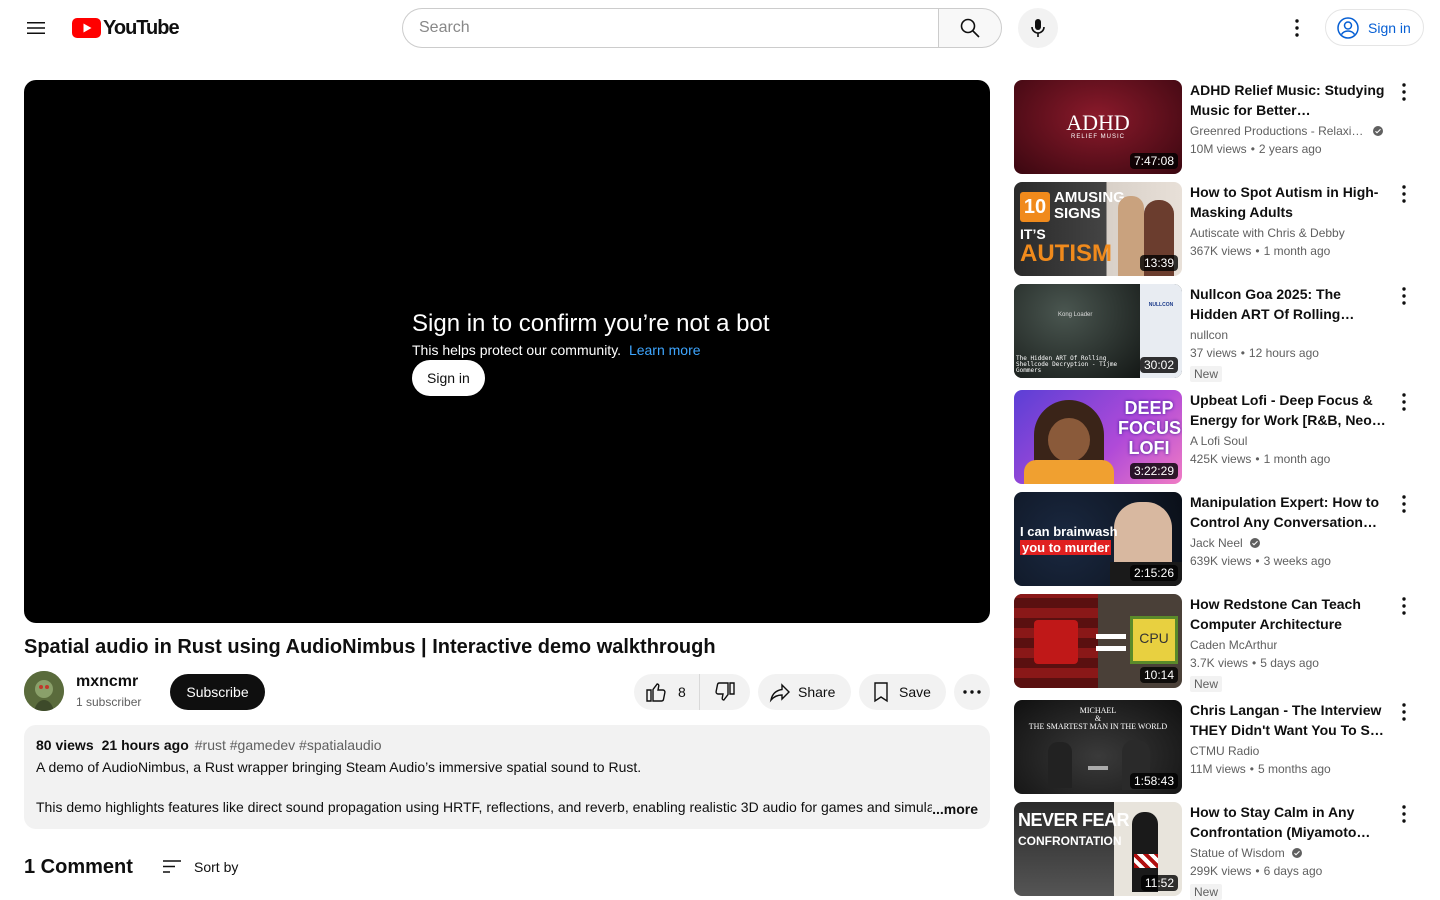  I want to click on video-duration: 13:39, so click(1158, 263).